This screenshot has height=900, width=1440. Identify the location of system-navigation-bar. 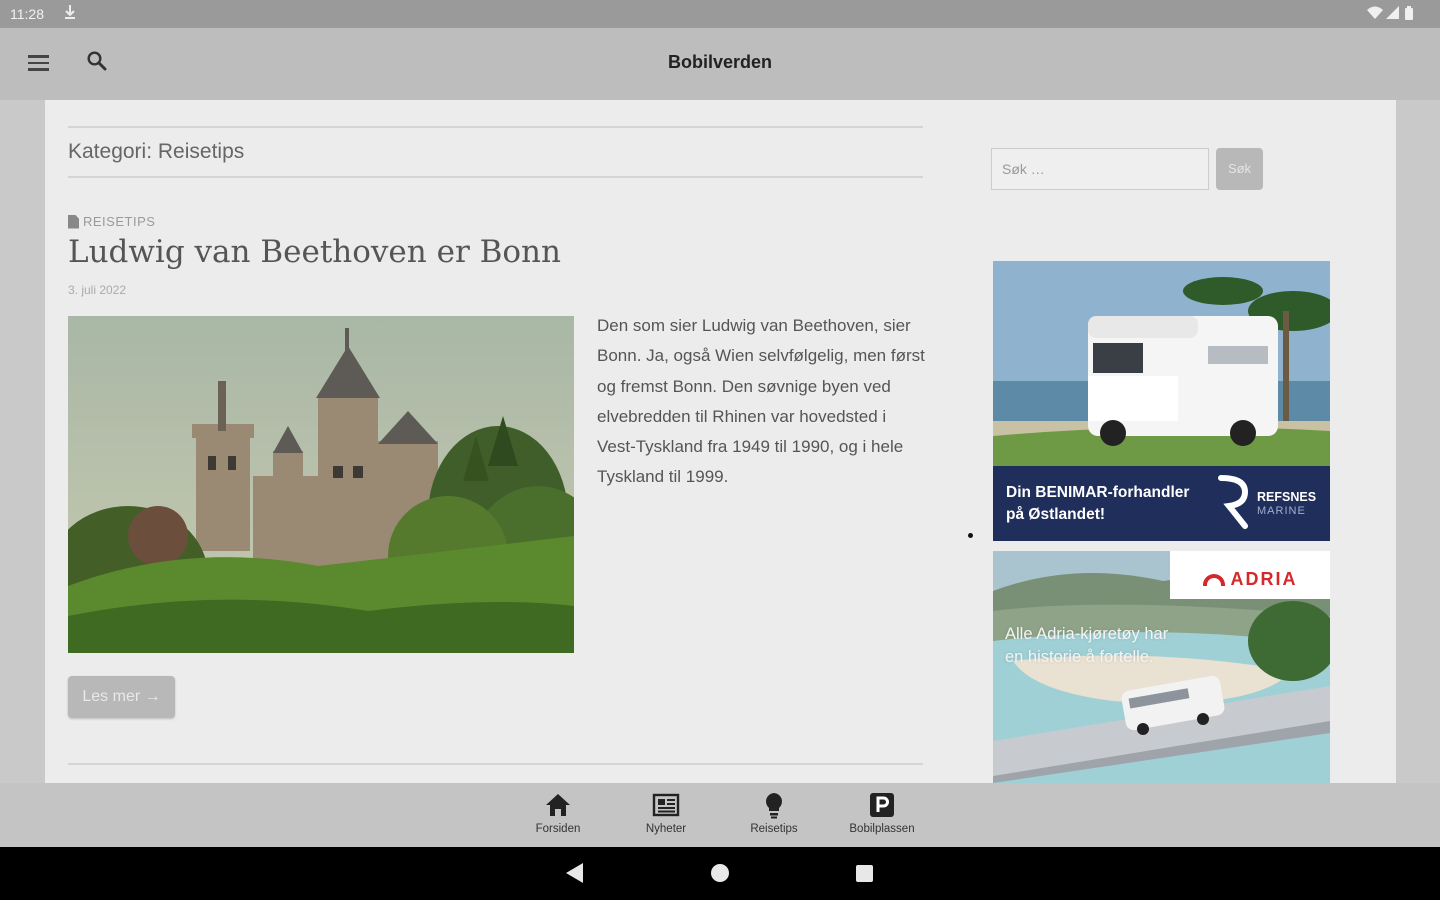
(720, 873).